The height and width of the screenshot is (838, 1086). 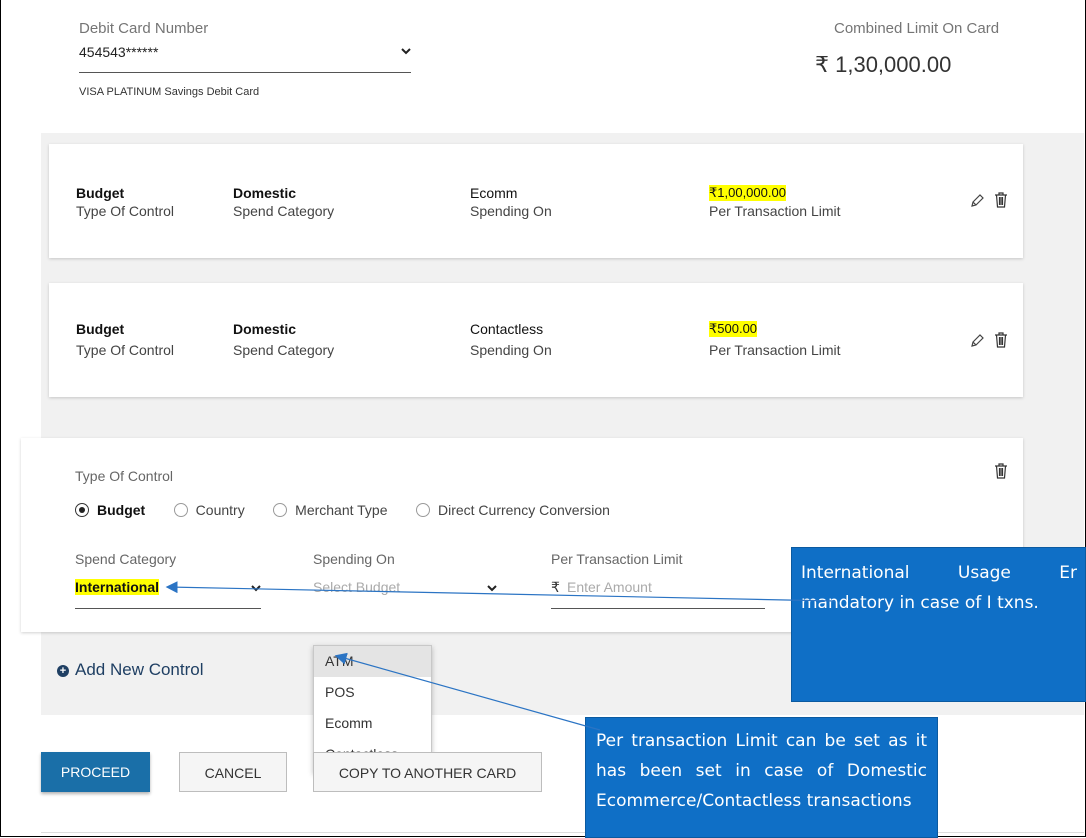 I want to click on arrow-to-international, so click(x=500, y=591).